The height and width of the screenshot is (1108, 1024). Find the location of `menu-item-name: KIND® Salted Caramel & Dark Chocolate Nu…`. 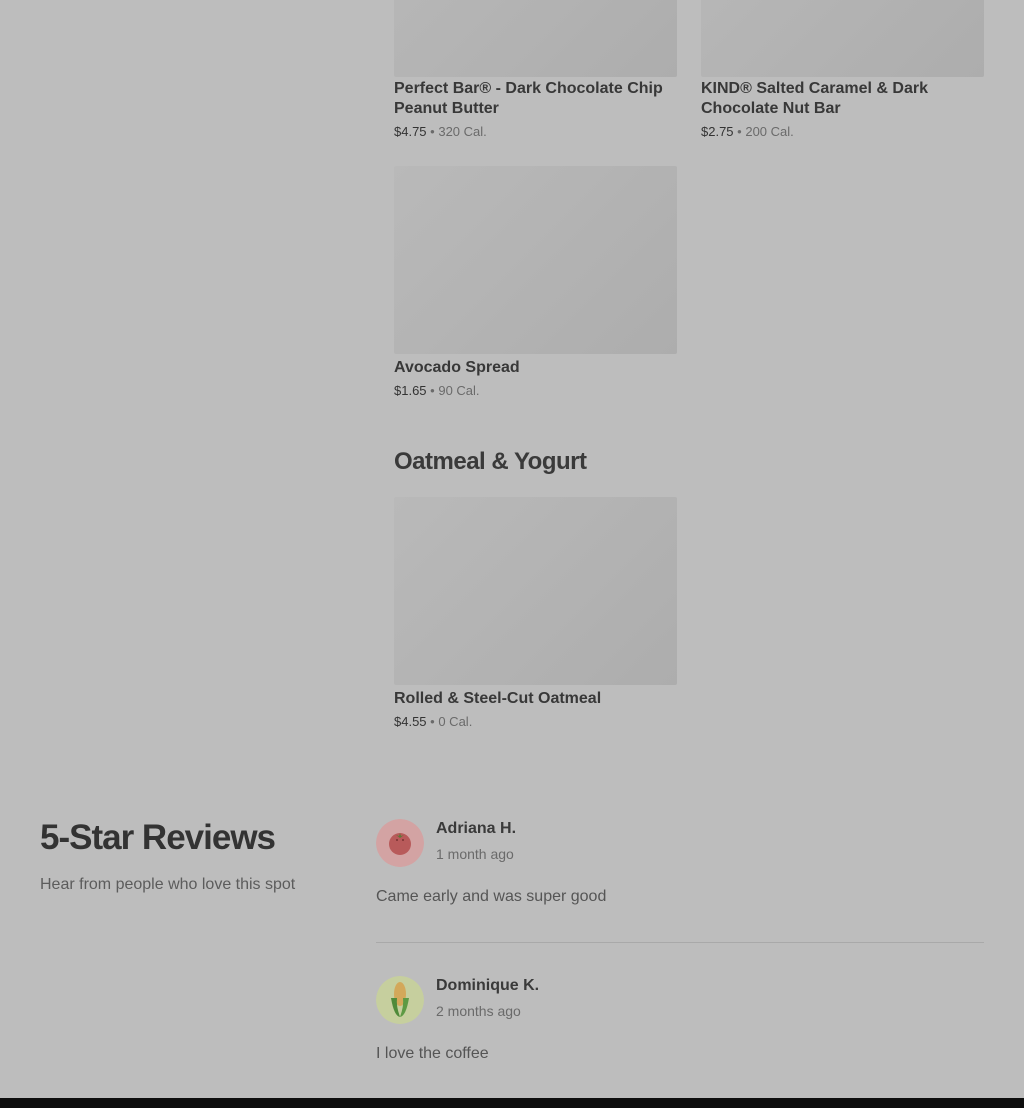

menu-item-name: KIND® Salted Caramel & Dark Chocolate Nu… is located at coordinates (814, 98).